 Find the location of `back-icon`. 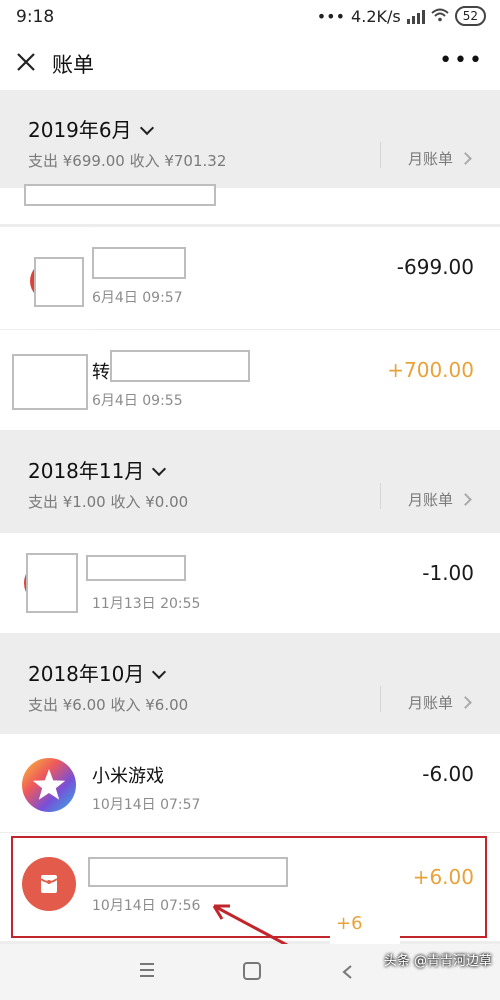

back-icon is located at coordinates (348, 972).